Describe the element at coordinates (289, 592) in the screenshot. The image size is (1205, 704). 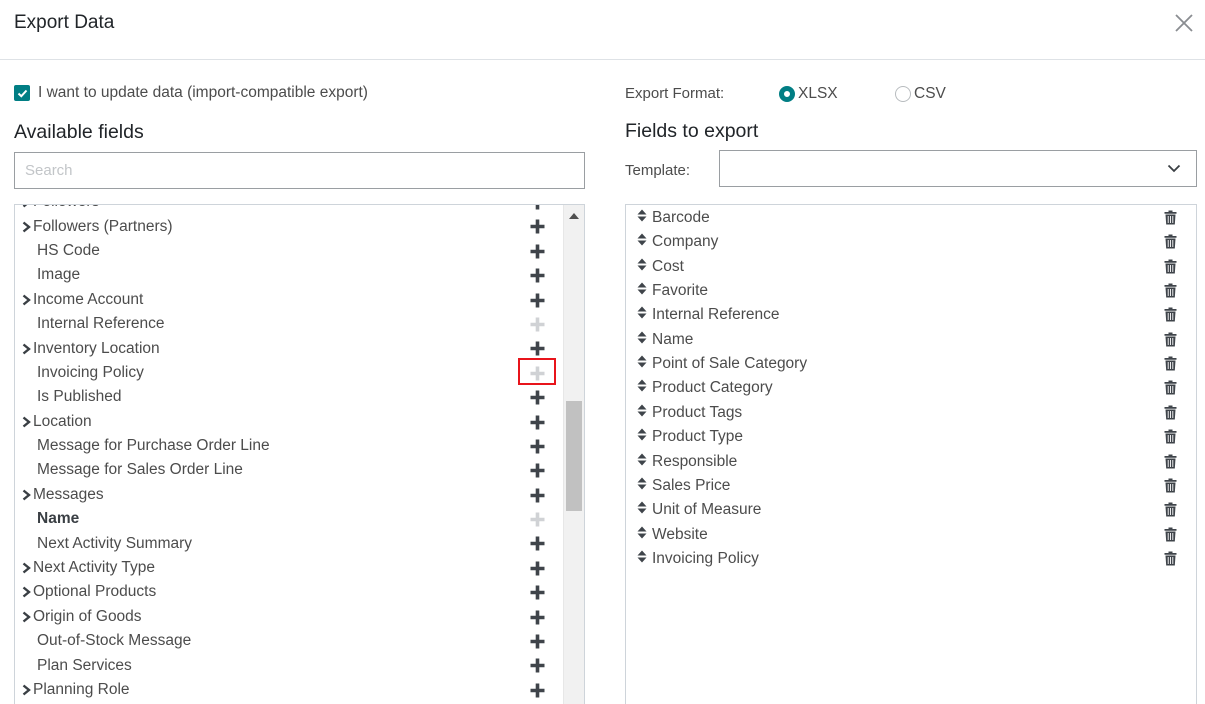
I see `available-field-row: Optional Products` at that location.